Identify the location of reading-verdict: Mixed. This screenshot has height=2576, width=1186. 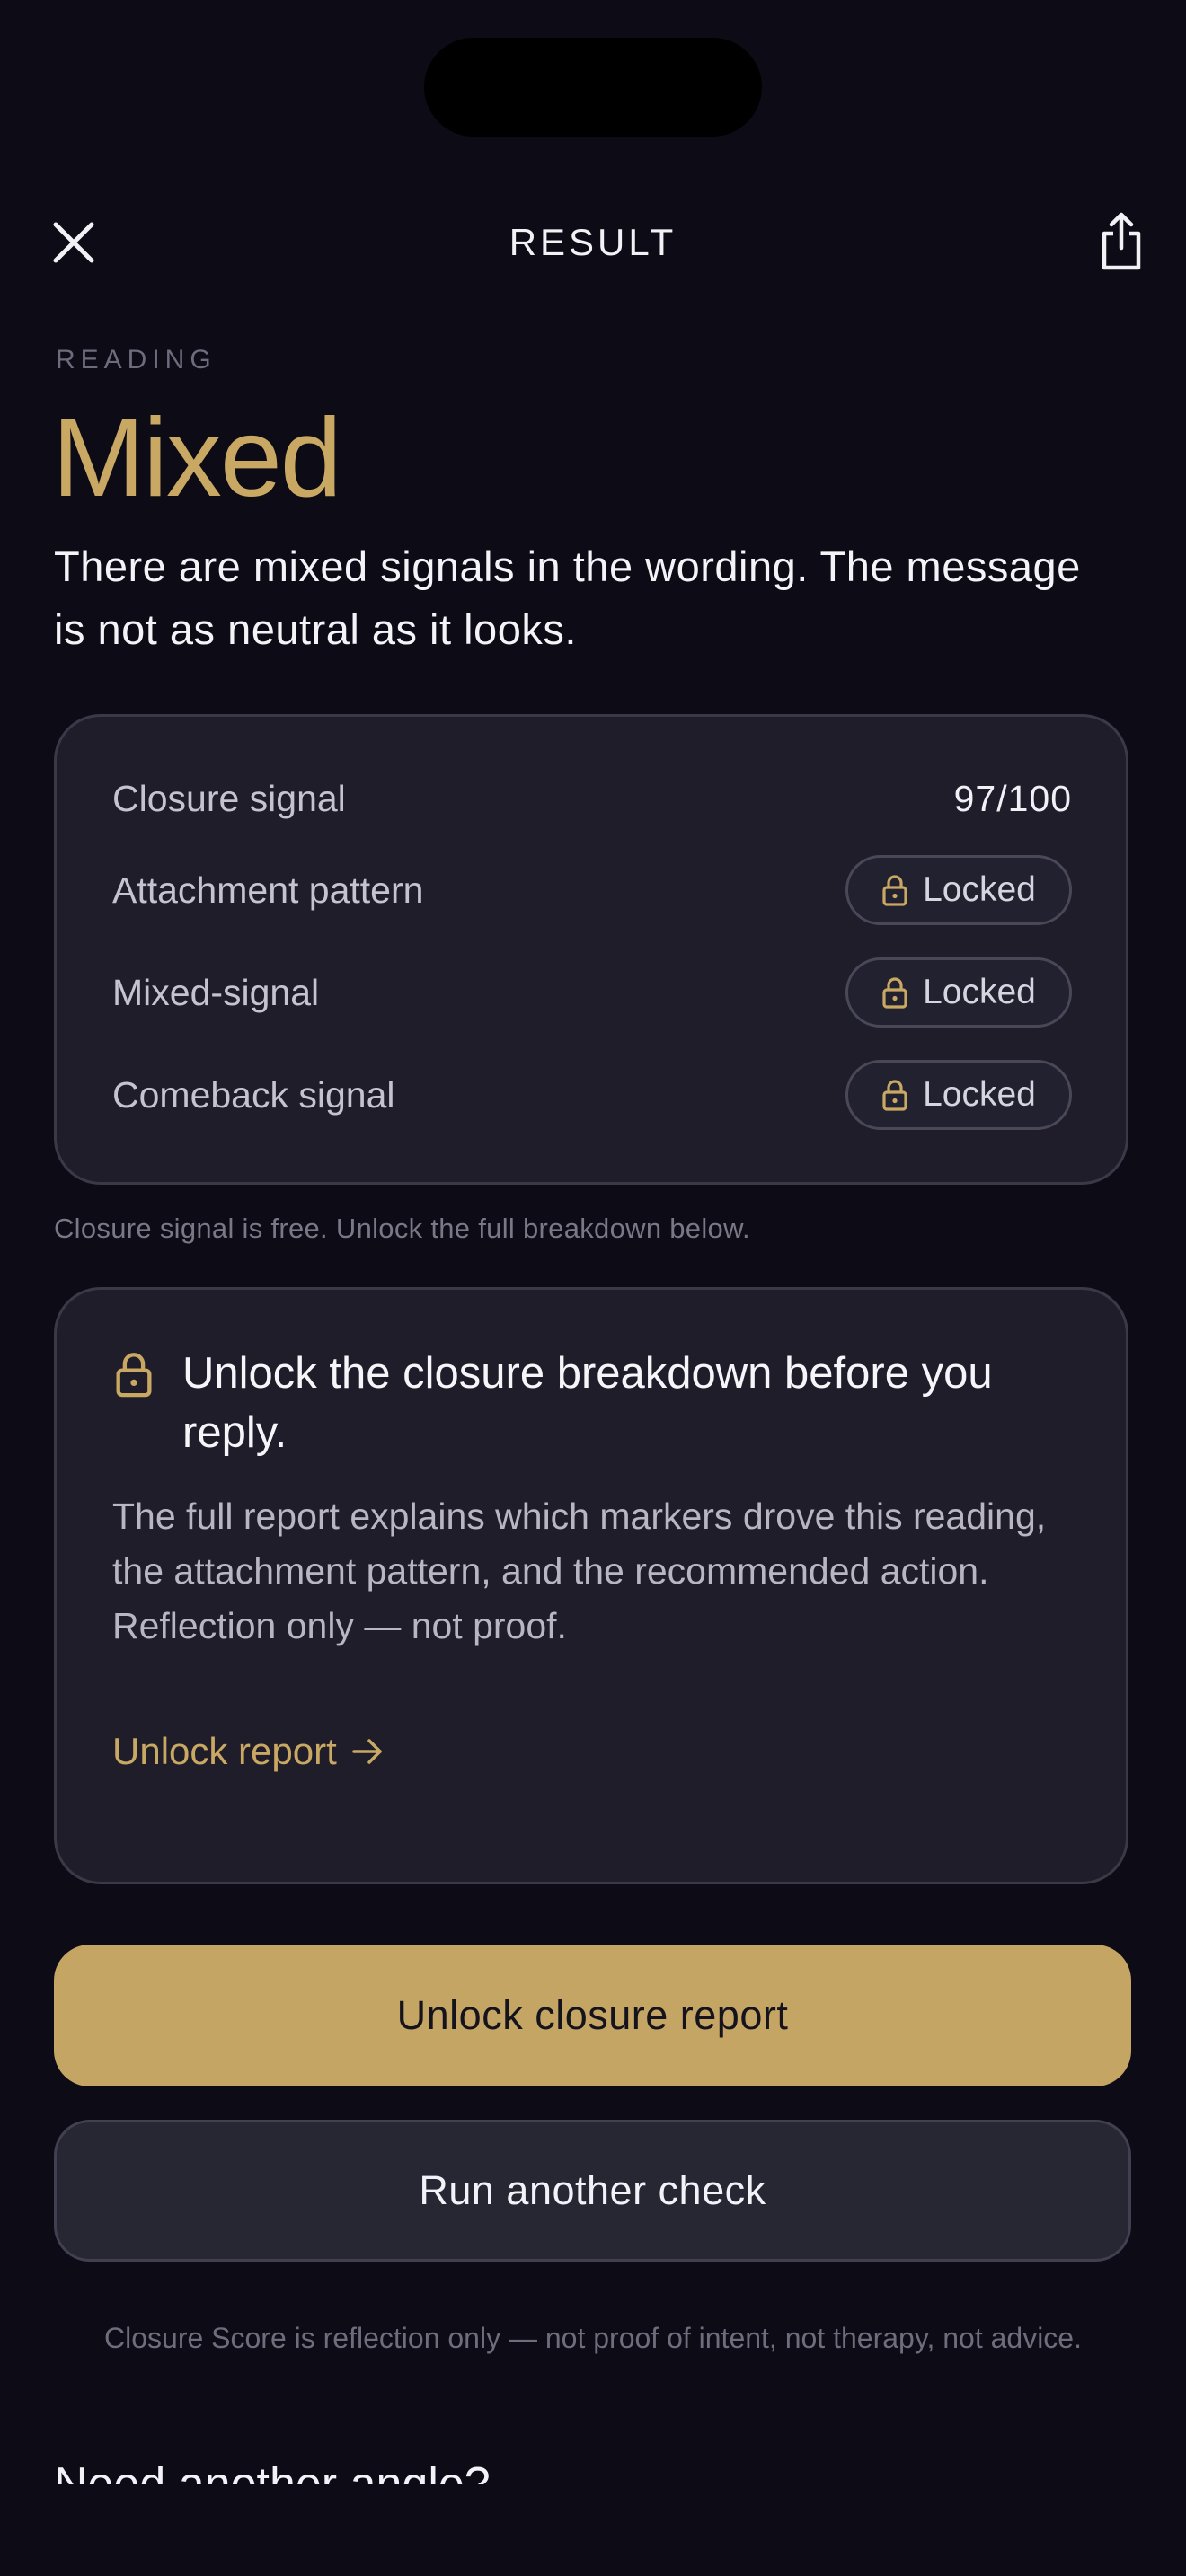
(197, 458).